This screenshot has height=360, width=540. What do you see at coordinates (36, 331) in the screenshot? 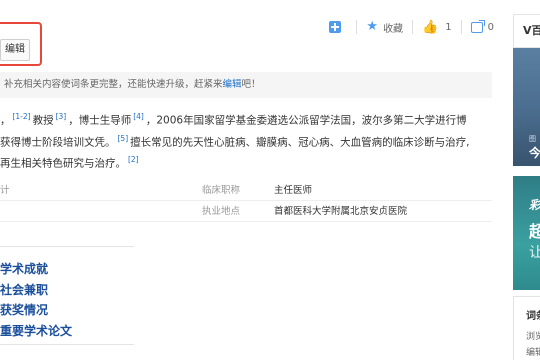
I see `toc-item: 重要学术论文` at bounding box center [36, 331].